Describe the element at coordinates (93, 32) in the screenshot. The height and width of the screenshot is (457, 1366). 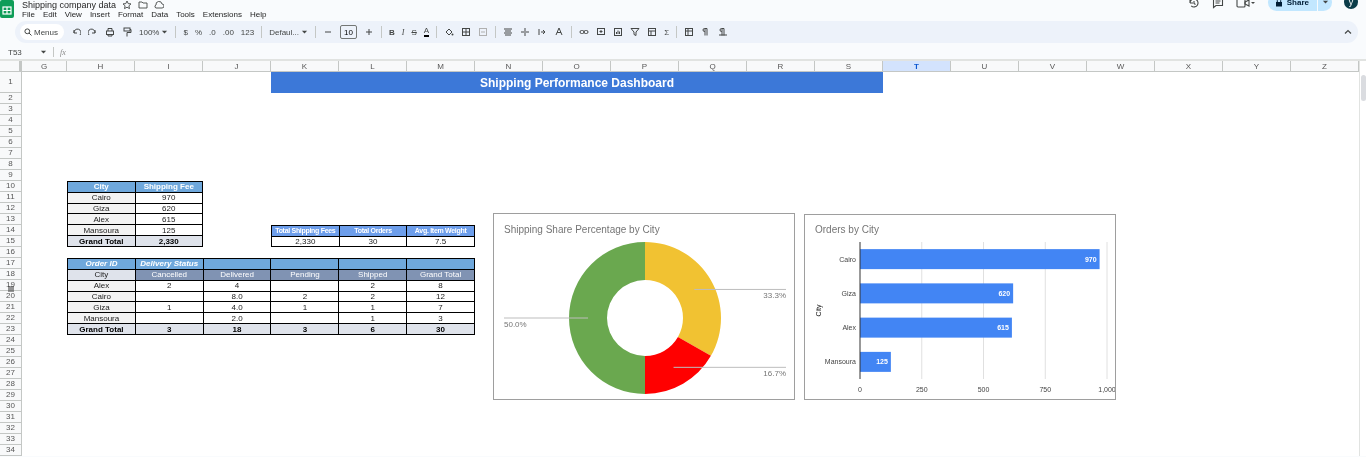
I see `redo-icon` at that location.